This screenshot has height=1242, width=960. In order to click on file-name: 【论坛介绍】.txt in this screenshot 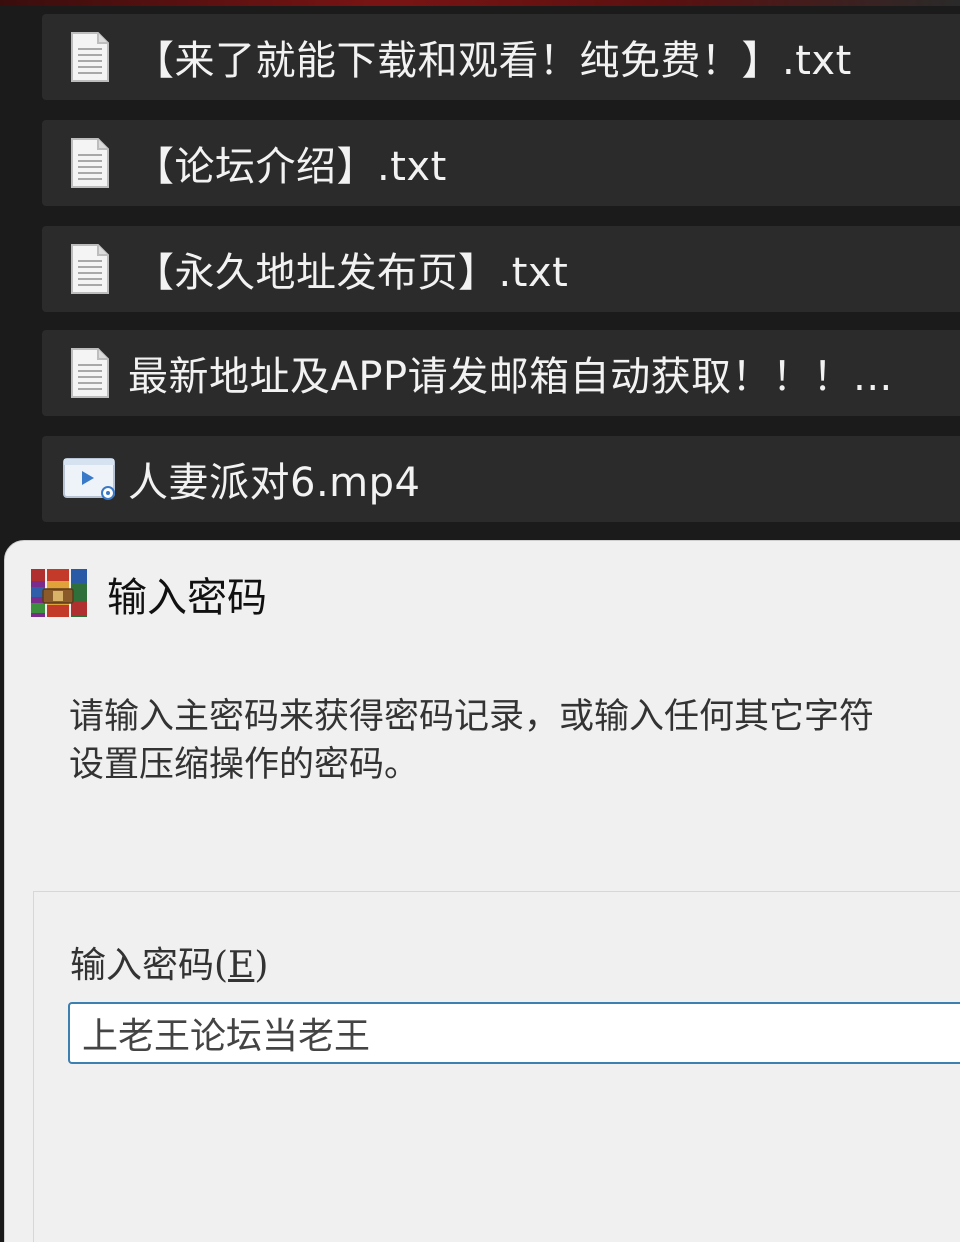, I will do `click(290, 167)`.